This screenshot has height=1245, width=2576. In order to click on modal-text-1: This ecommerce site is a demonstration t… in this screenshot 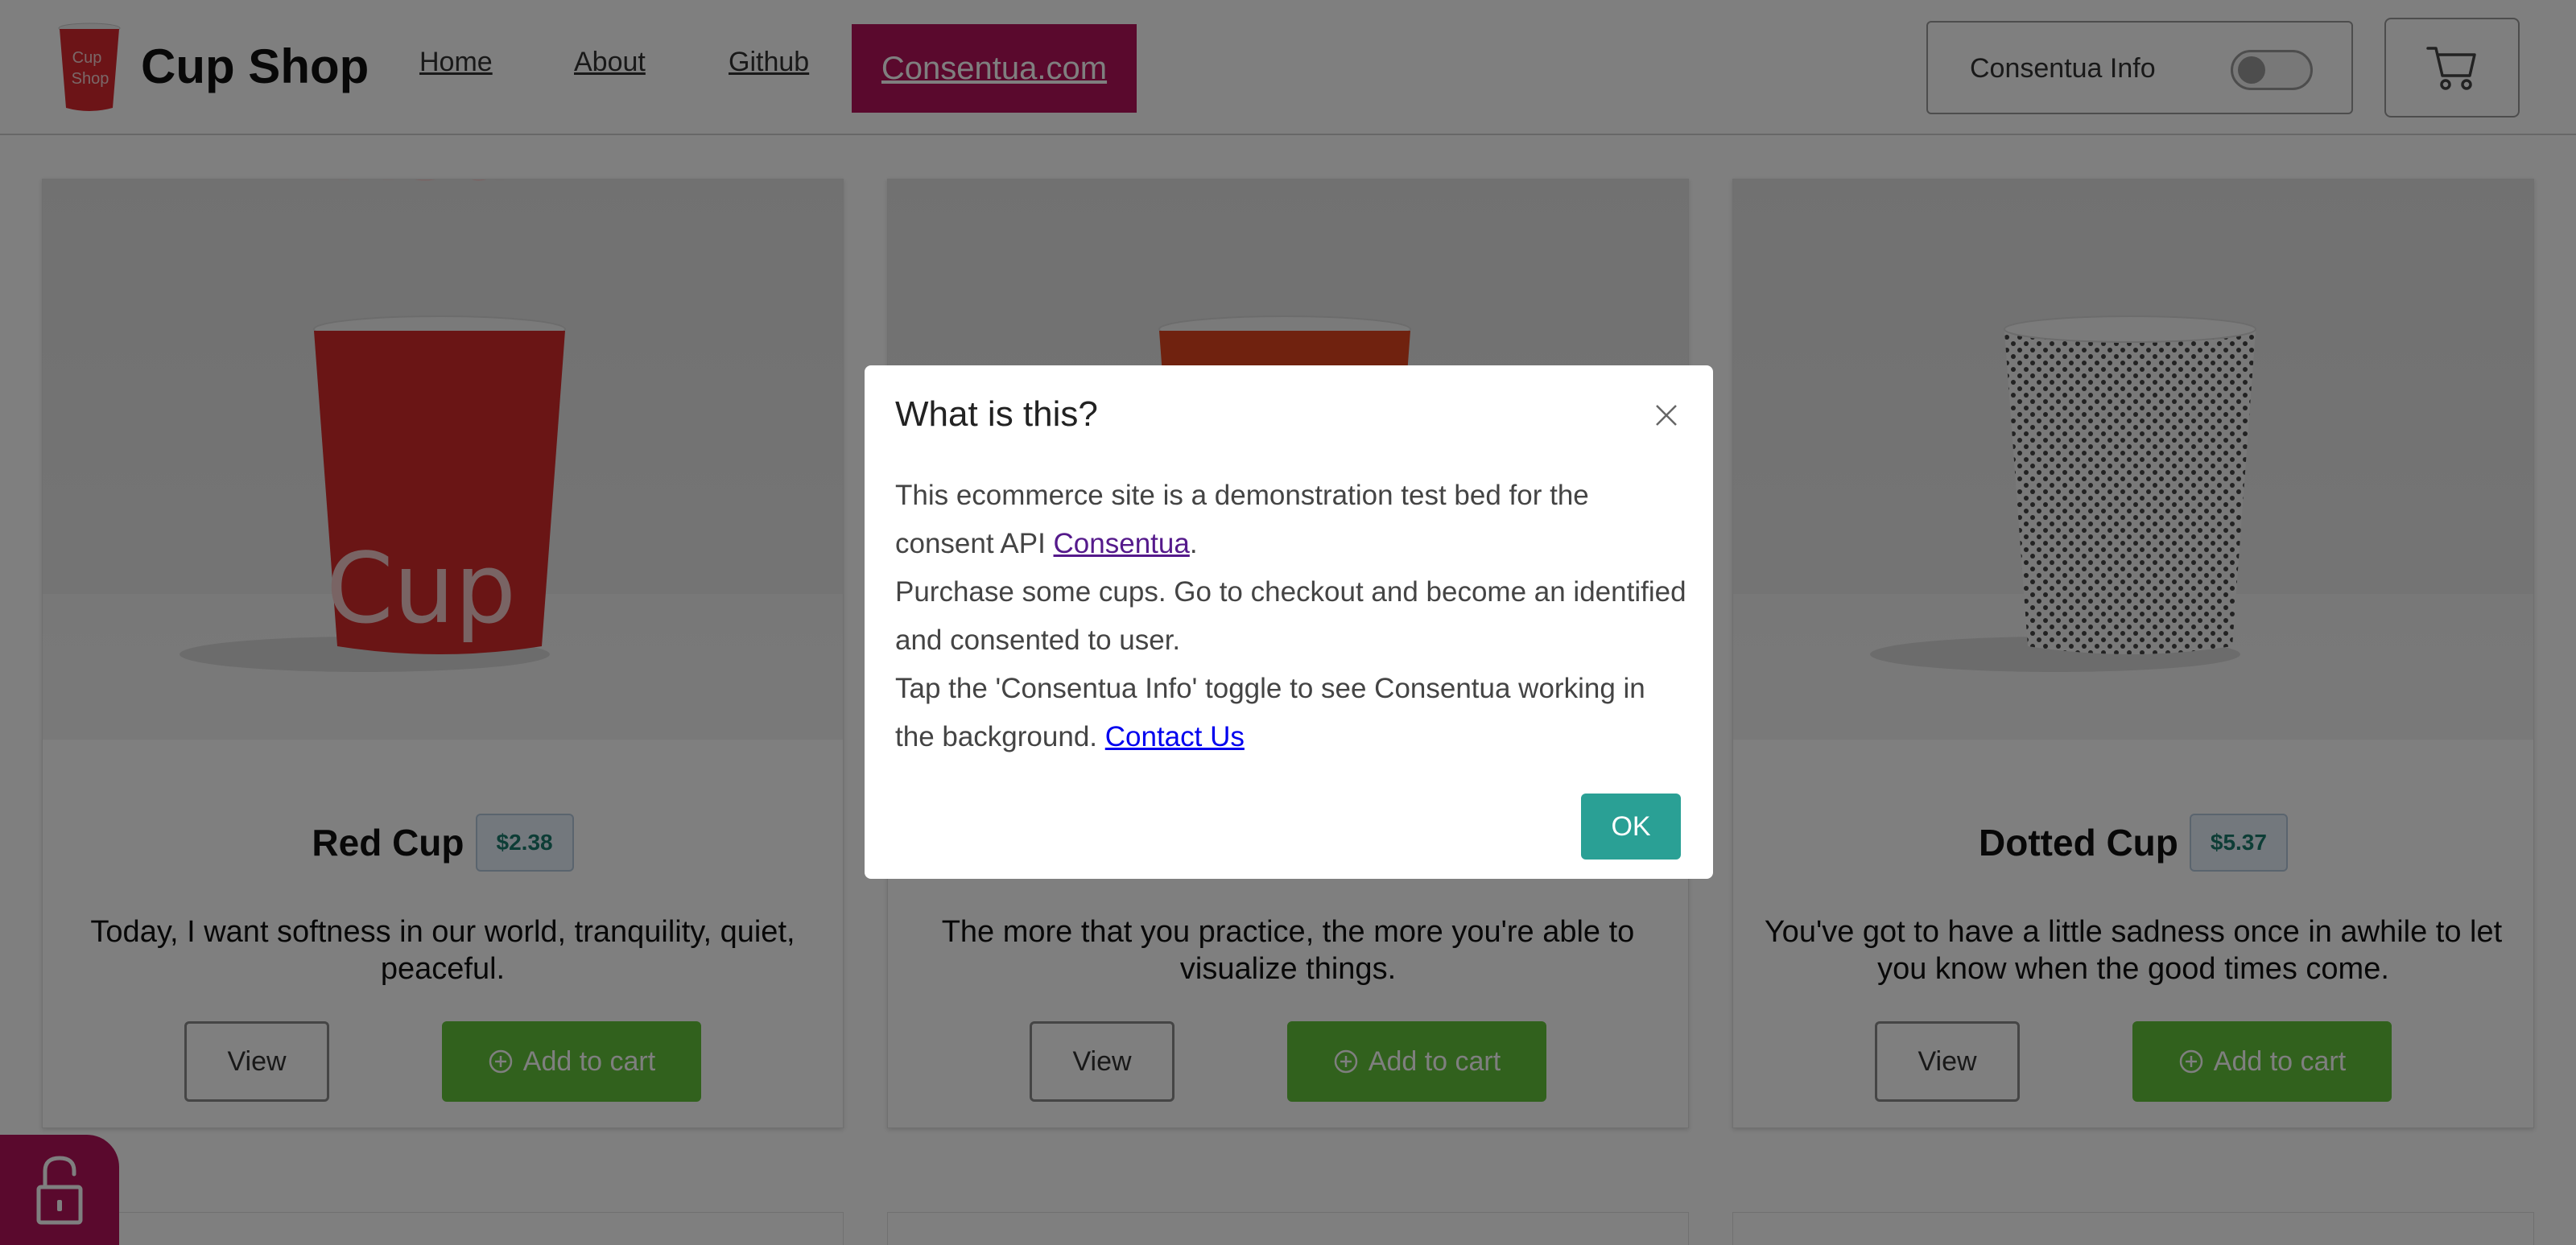, I will do `click(1242, 520)`.